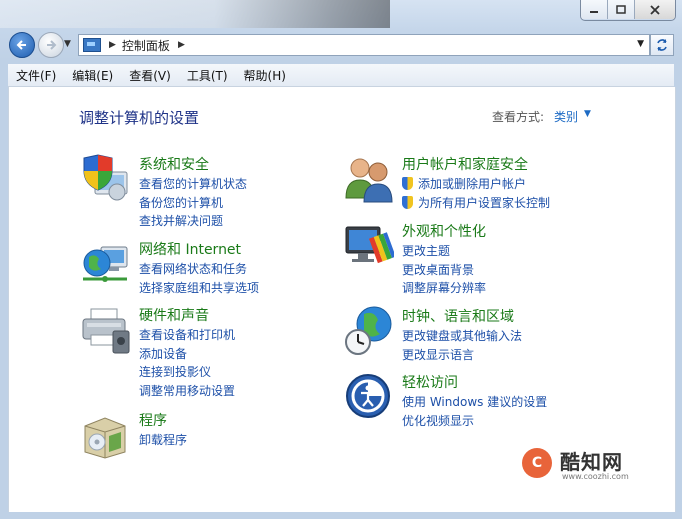  What do you see at coordinates (368, 396) in the screenshot?
I see `ease-of-access-icon` at bounding box center [368, 396].